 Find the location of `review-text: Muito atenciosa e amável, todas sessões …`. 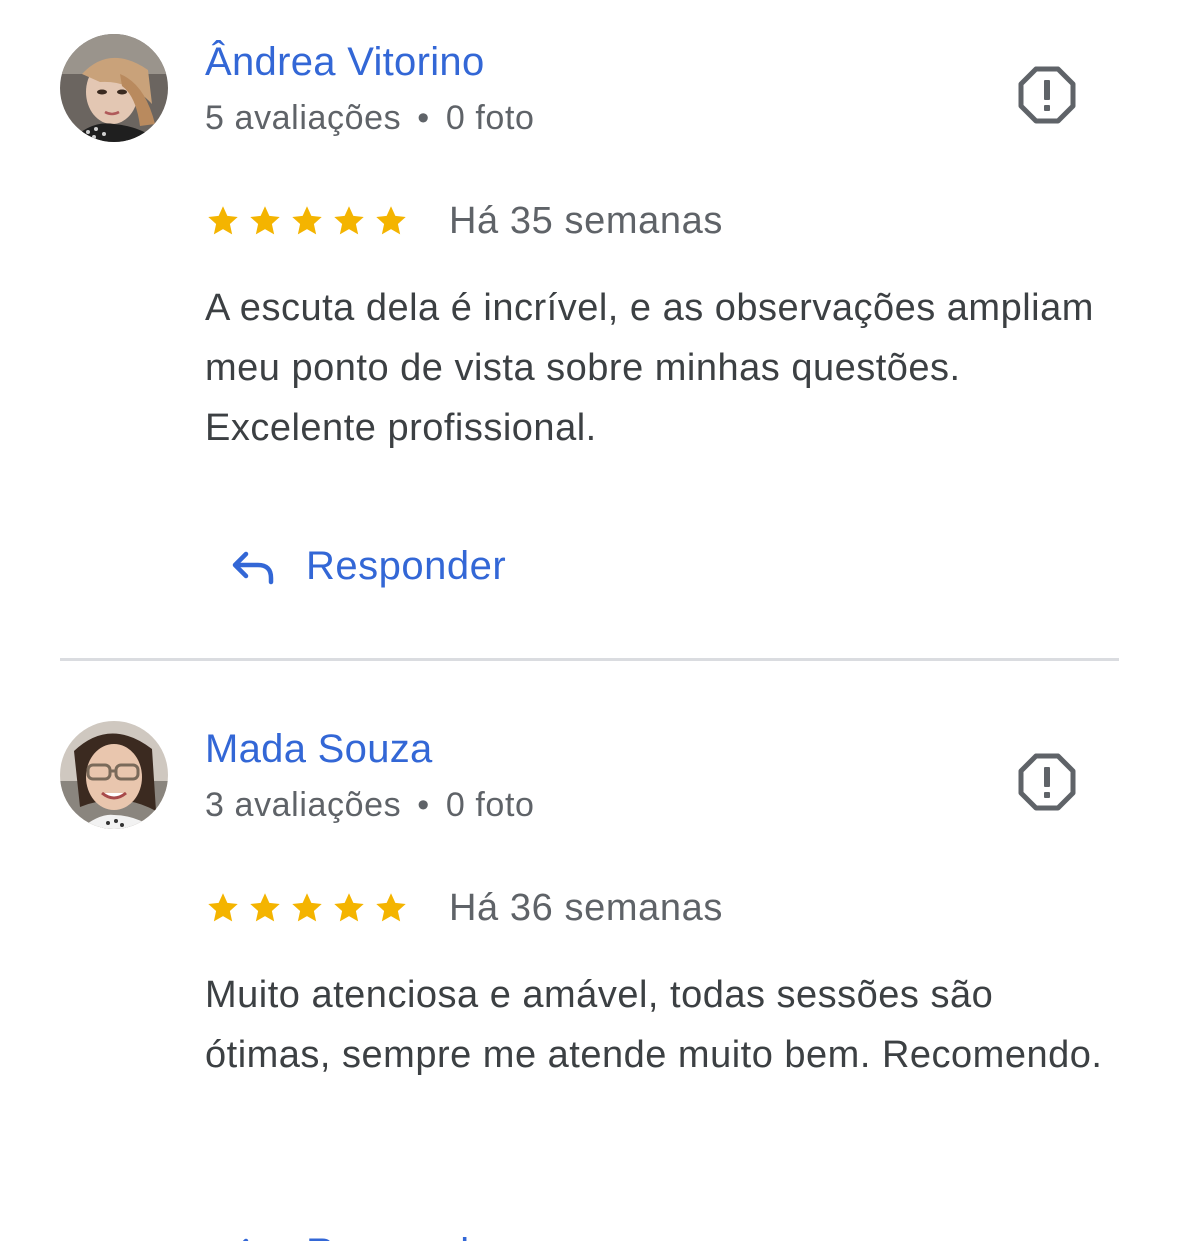

review-text: Muito atenciosa e amável, todas sessões … is located at coordinates (654, 1025).